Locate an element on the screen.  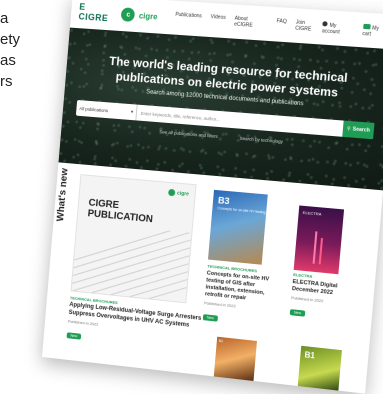
my-account-link: My account is located at coordinates (339, 28).